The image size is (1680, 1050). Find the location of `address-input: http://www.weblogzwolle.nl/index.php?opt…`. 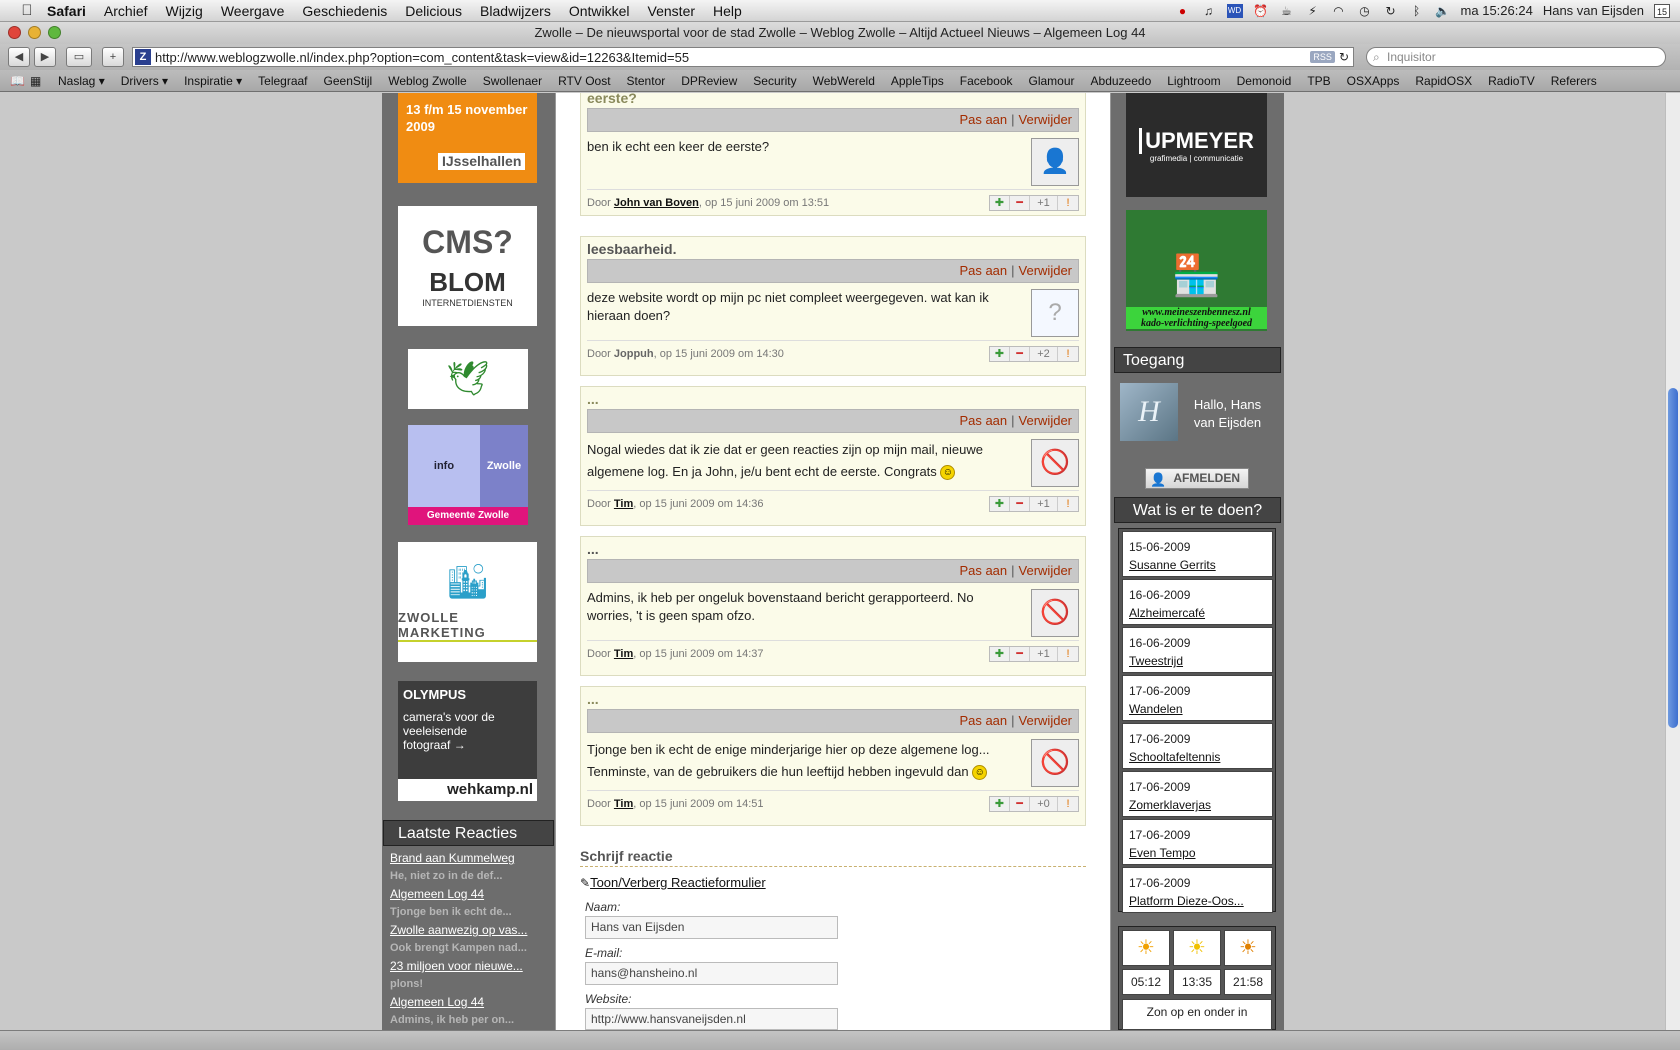

address-input: http://www.weblogzwolle.nl/index.php?opt… is located at coordinates (732, 57).